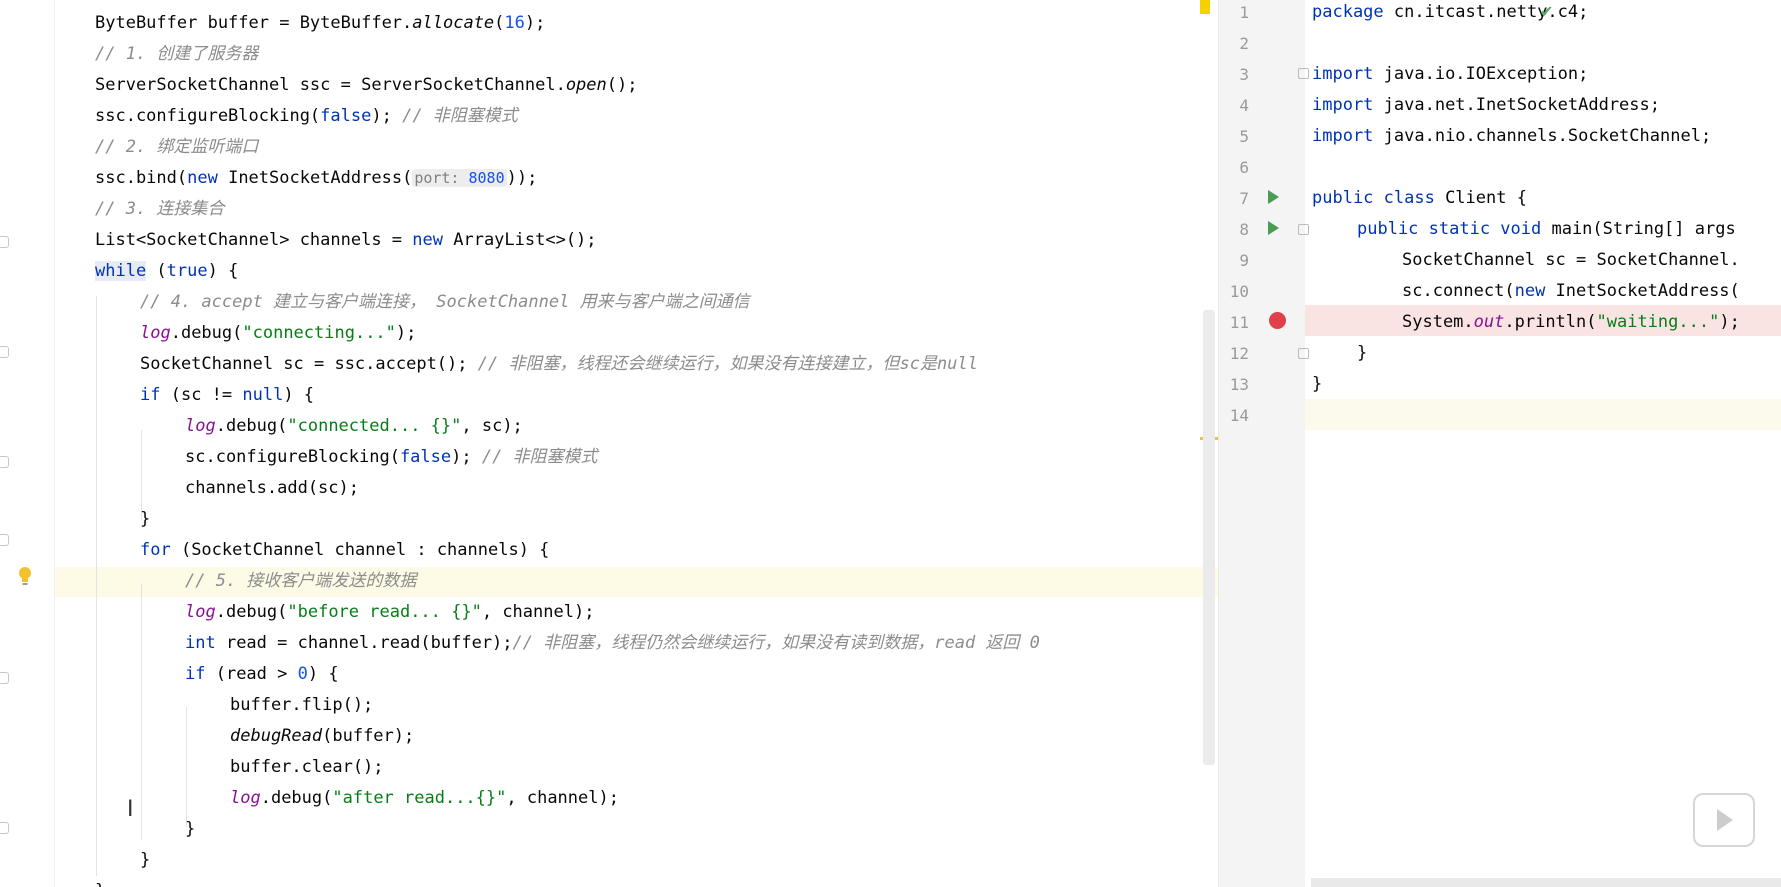 The image size is (1781, 887). What do you see at coordinates (302, 705) in the screenshot?
I see `code-line: buffer.flip();` at bounding box center [302, 705].